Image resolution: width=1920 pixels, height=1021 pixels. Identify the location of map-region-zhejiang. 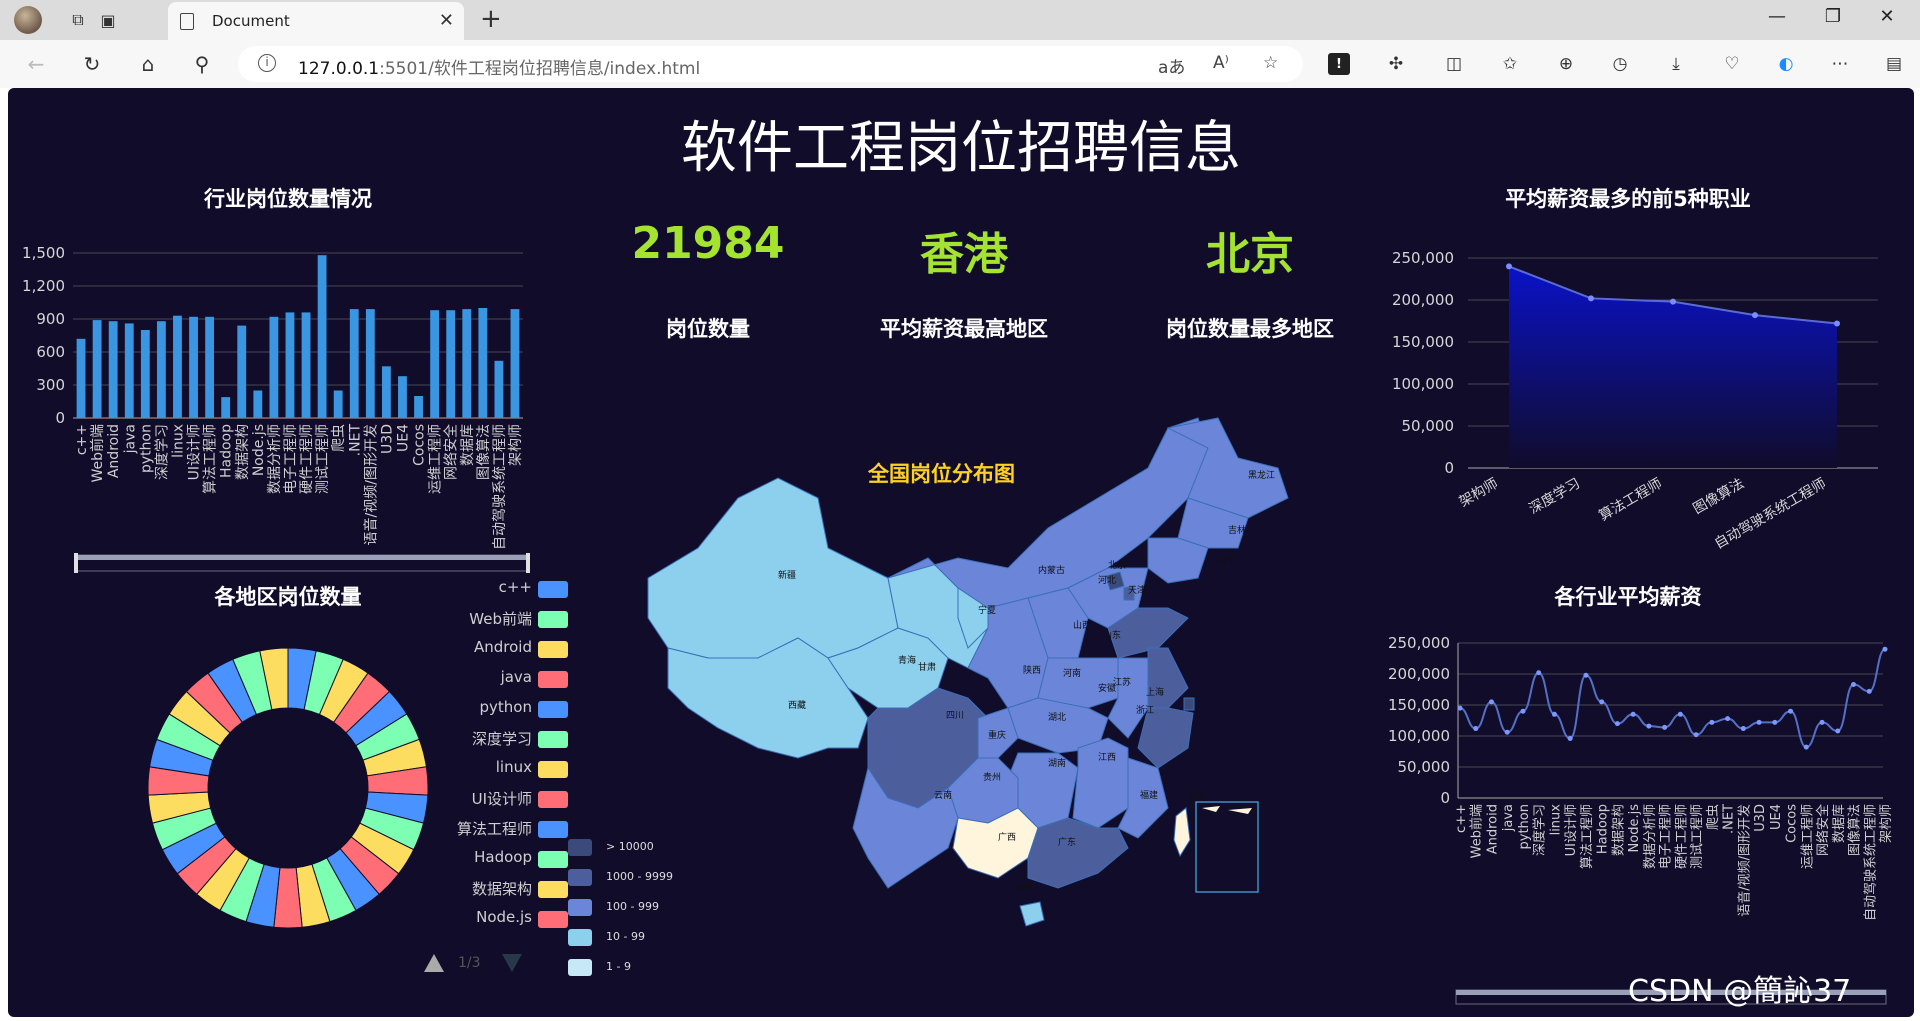
(1165, 738).